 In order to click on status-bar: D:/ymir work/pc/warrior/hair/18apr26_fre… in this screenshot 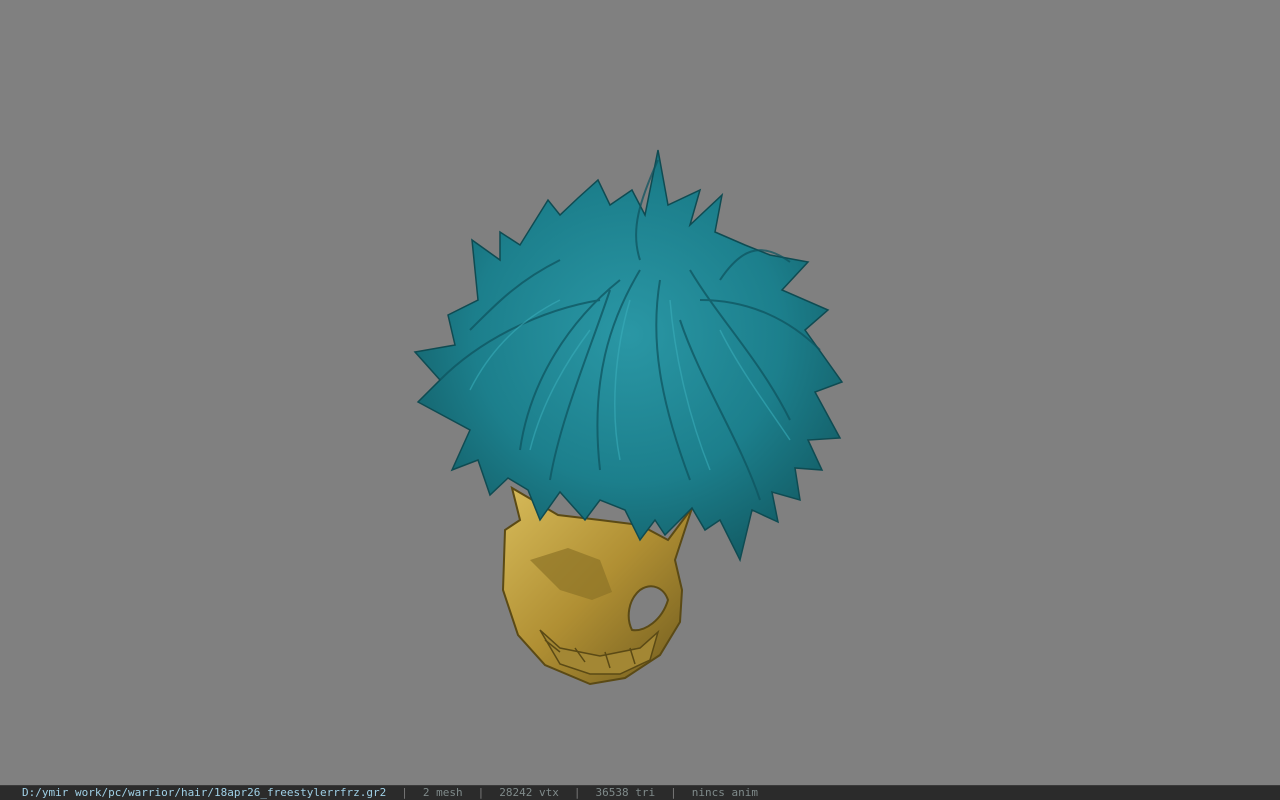, I will do `click(640, 792)`.